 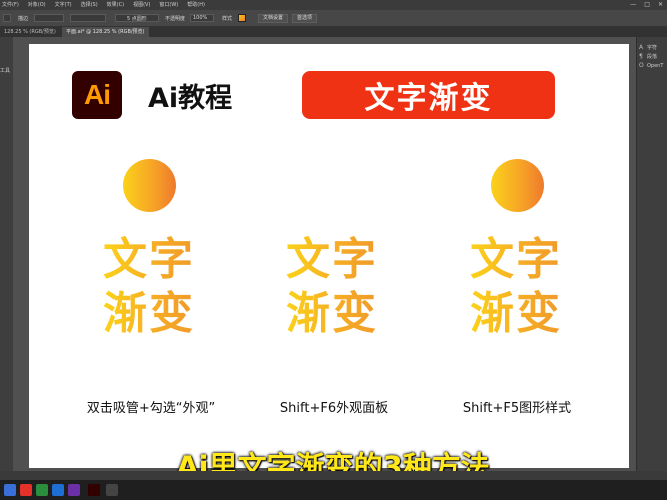 I want to click on window-controls: — □ ✕, so click(x=646, y=5).